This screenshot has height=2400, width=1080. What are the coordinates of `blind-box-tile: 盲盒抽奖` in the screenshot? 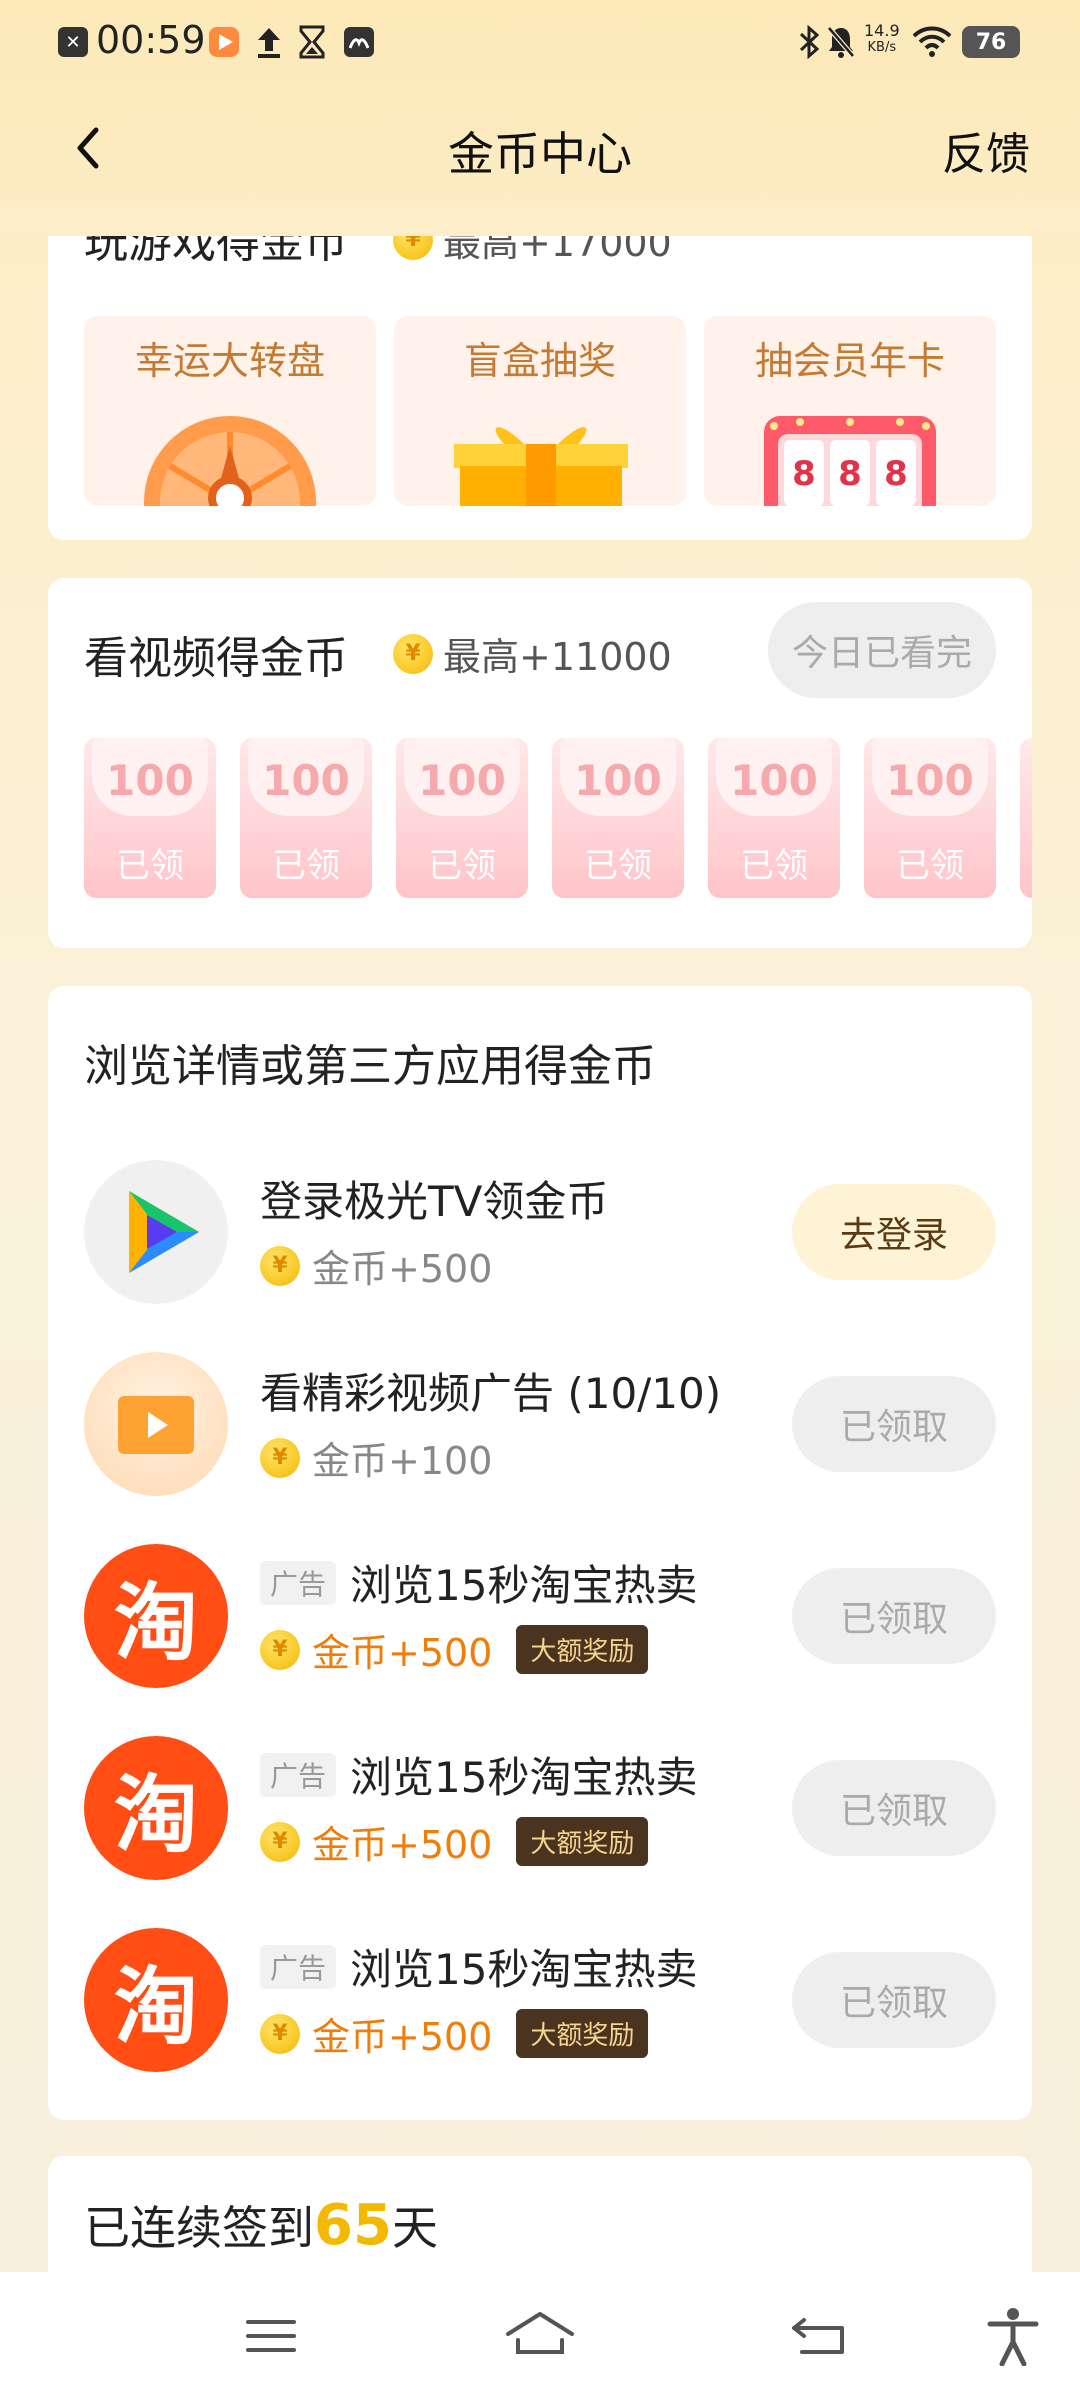 It's located at (540, 411).